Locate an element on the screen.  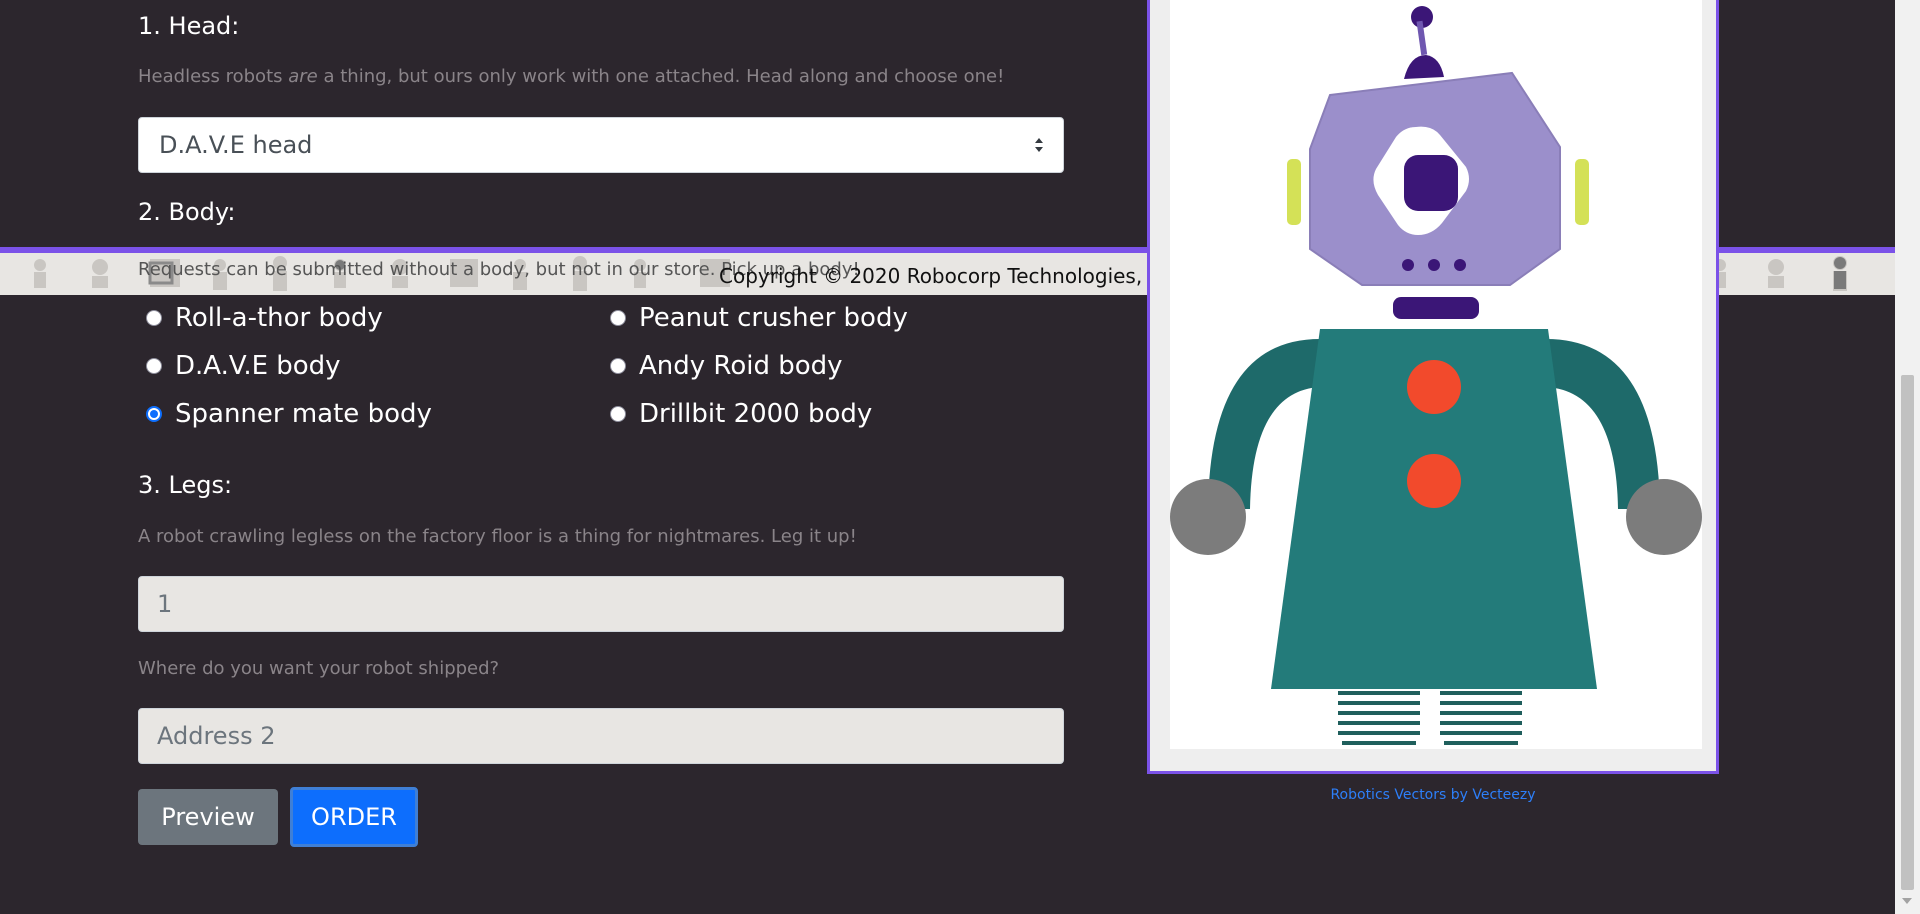
body-heading: 2. Body: is located at coordinates (187, 212).